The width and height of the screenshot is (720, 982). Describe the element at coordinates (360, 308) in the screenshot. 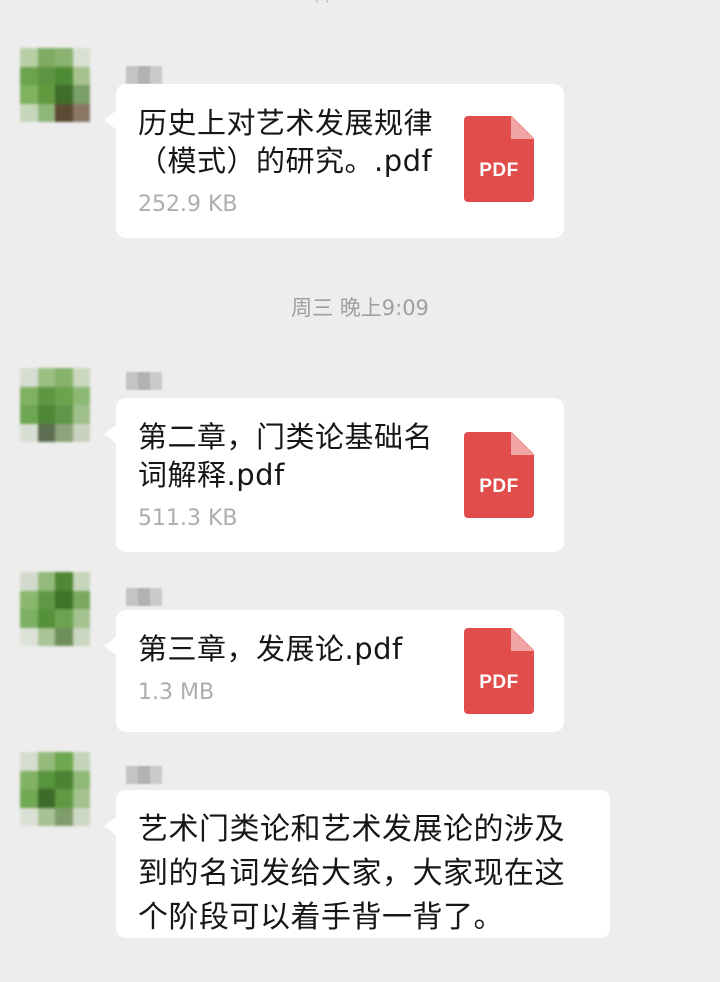

I see `message-timestamp: 周三 晚上9:09` at that location.